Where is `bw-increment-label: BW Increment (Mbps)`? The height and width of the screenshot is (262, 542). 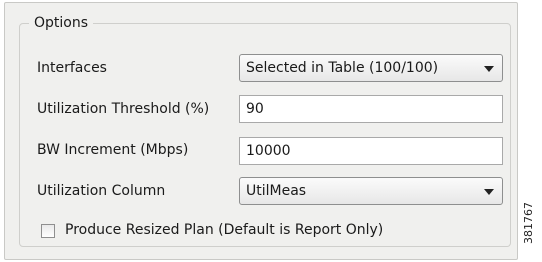 bw-increment-label: BW Increment (Mbps) is located at coordinates (113, 150).